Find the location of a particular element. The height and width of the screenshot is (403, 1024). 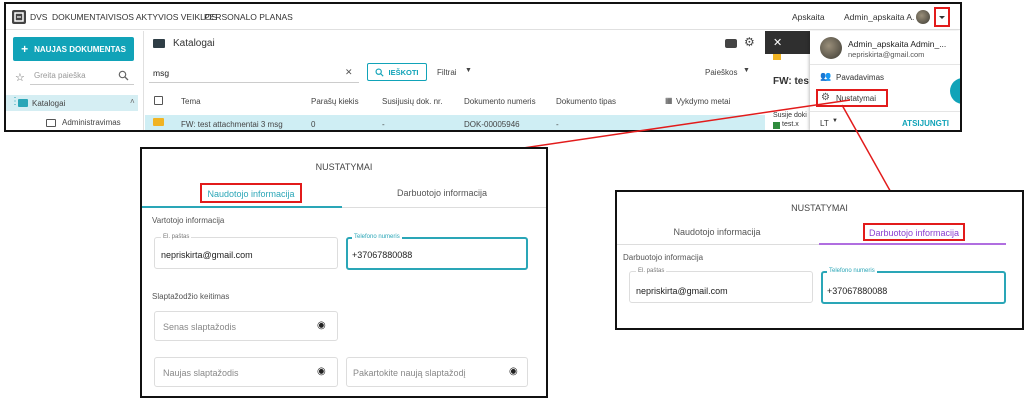

repeat-password-field: Pakartokite naują slaptažodį ◉ is located at coordinates (437, 372).